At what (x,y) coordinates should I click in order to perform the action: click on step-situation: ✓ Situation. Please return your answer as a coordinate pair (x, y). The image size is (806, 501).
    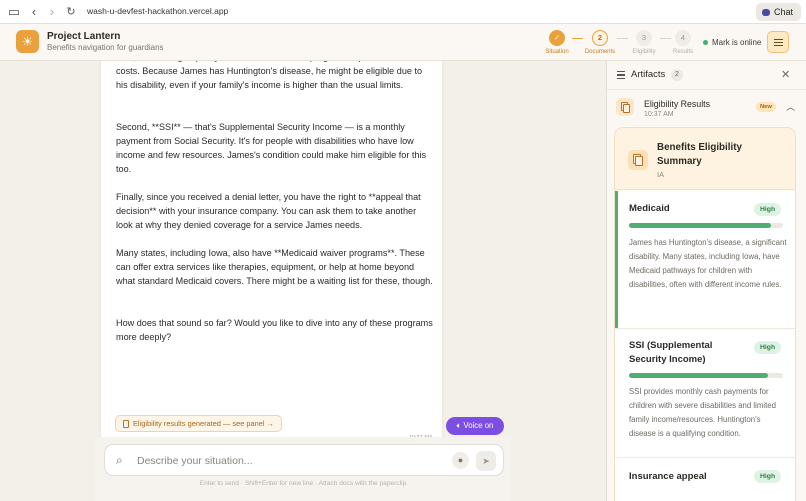
    Looking at the image, I should click on (557, 42).